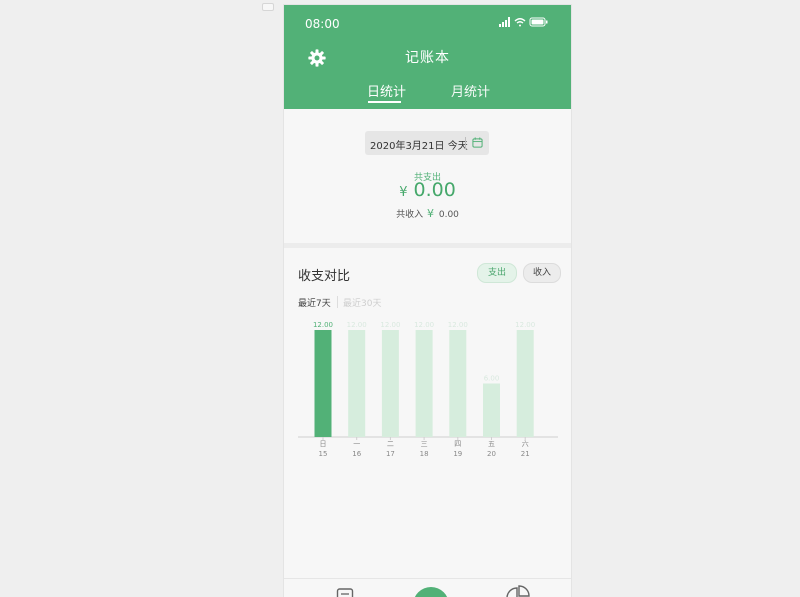 The image size is (800, 597). I want to click on expense-value: 0.00, so click(434, 190).